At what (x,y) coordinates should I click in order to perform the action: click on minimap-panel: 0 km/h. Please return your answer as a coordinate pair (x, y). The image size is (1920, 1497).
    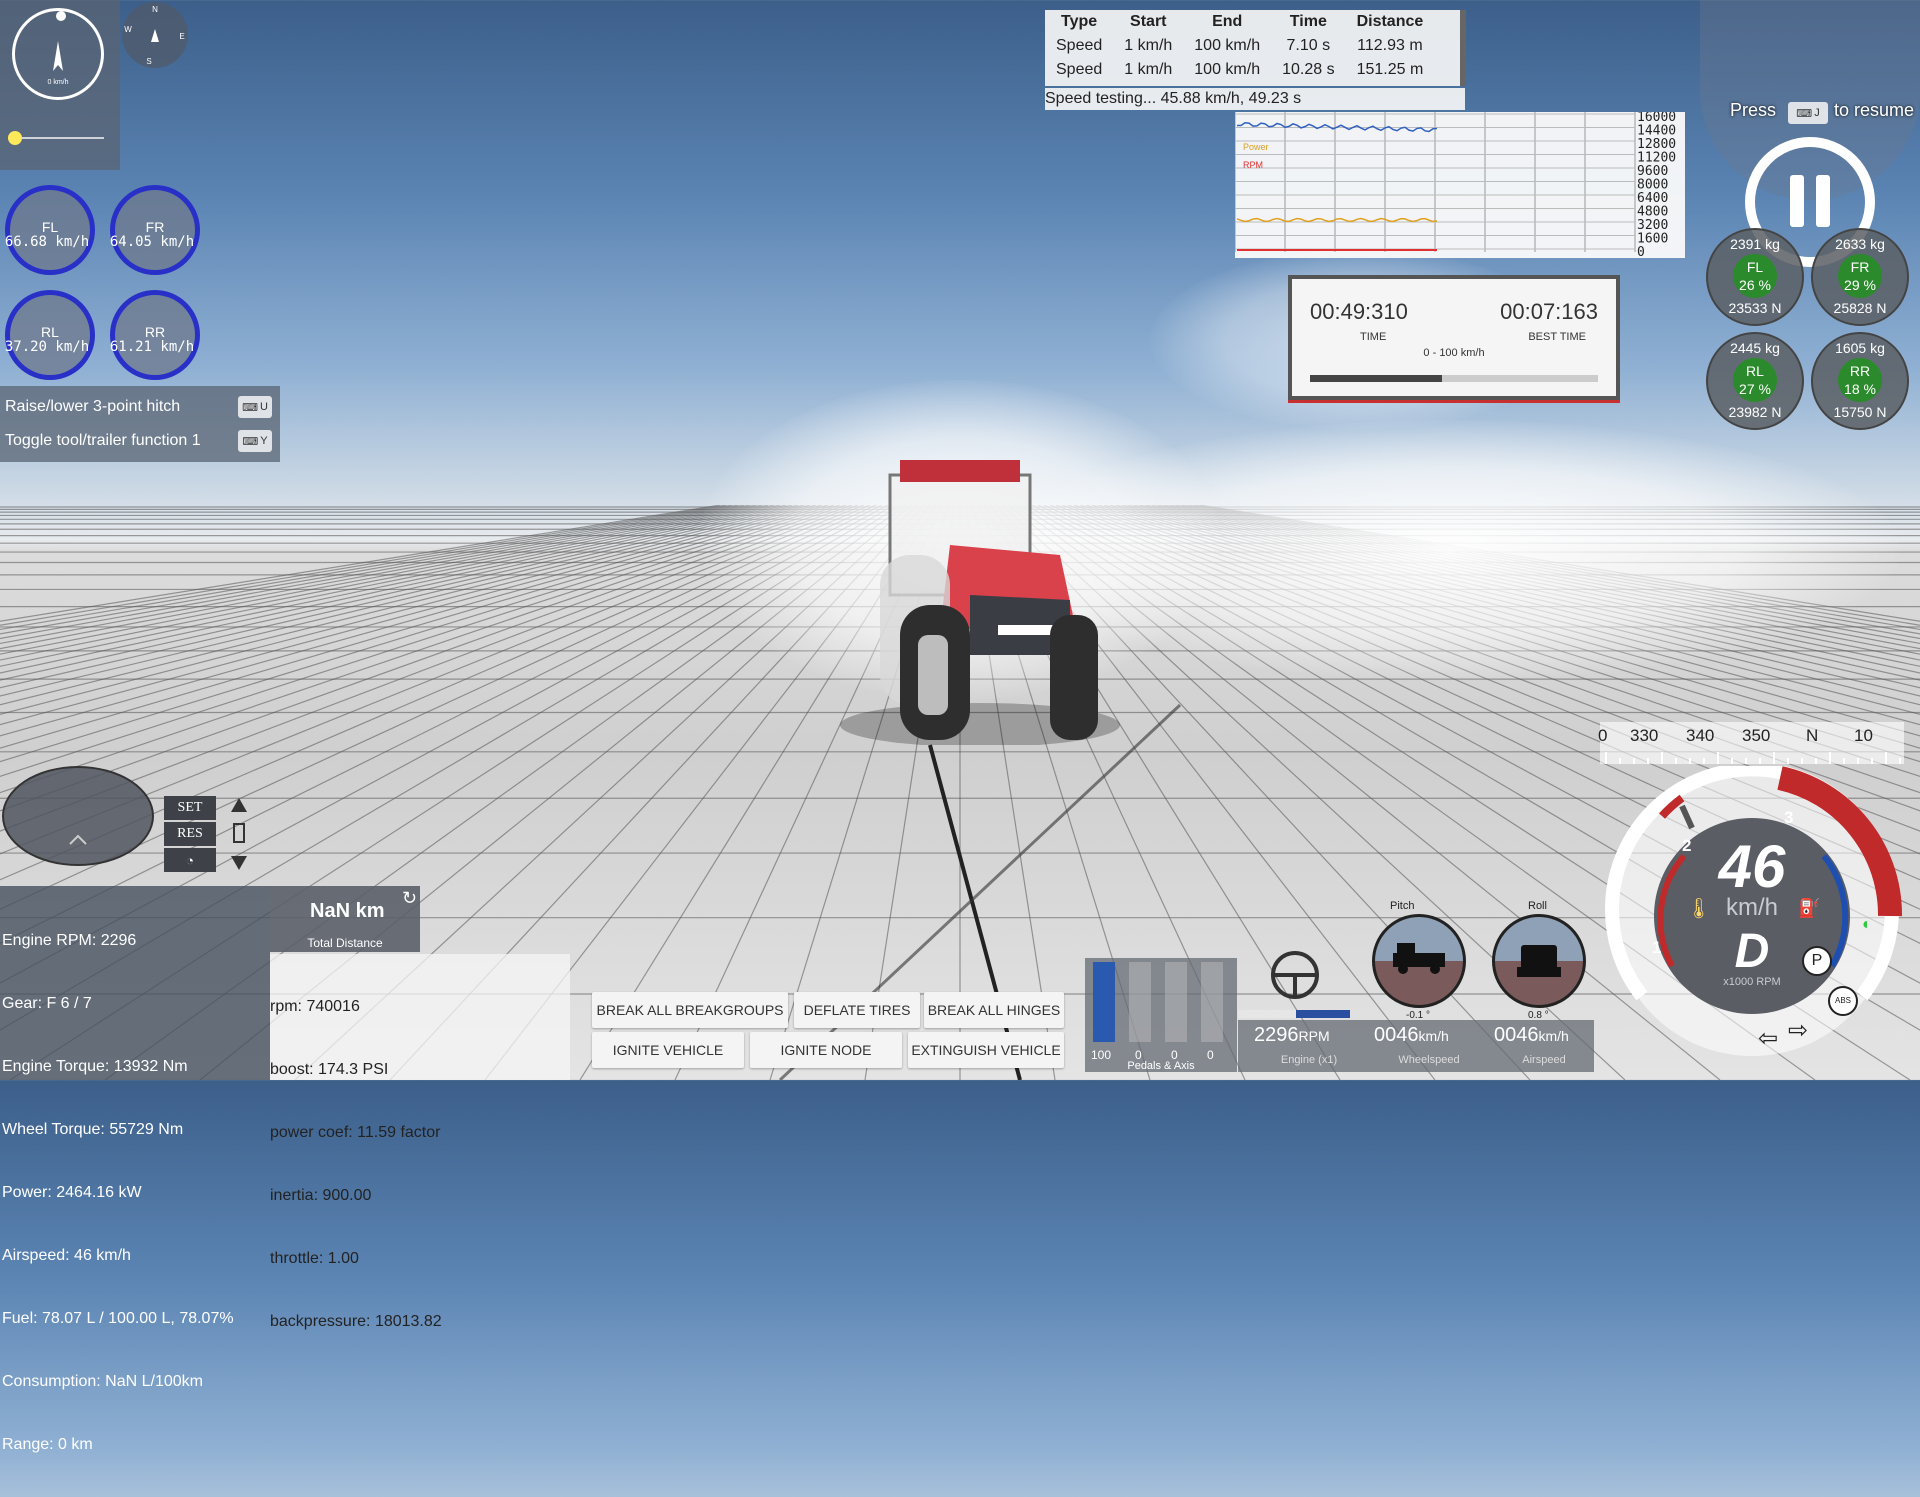
    Looking at the image, I should click on (60, 85).